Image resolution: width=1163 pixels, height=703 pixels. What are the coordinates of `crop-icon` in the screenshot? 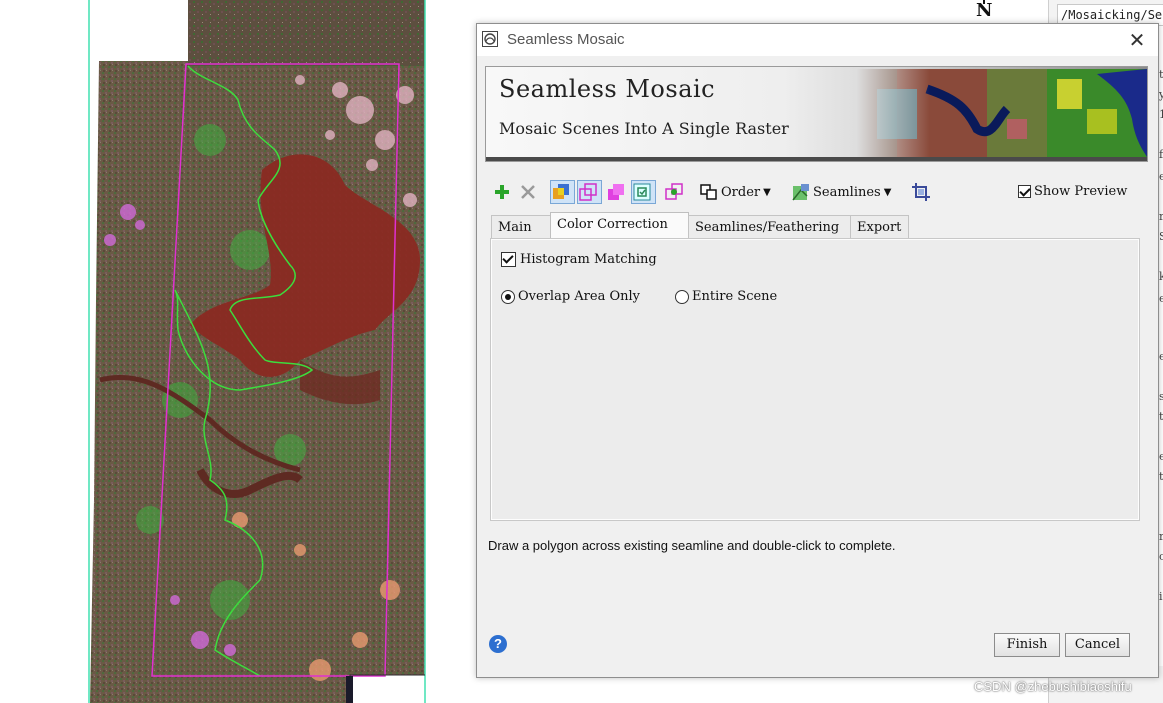 It's located at (921, 192).